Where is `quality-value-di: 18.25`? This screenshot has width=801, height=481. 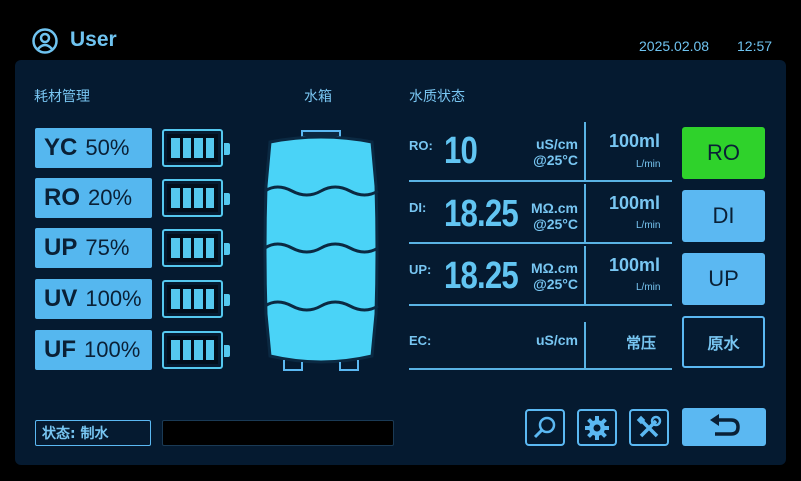
quality-value-di: 18.25 is located at coordinates (481, 214).